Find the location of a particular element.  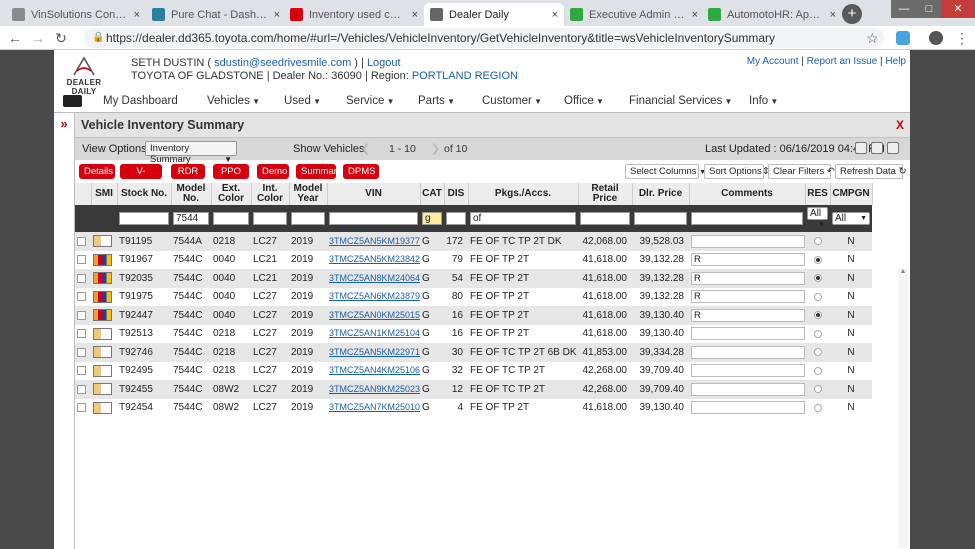

vin-link: 3TMCZ5AN5KM229719 is located at coordinates (374, 352).